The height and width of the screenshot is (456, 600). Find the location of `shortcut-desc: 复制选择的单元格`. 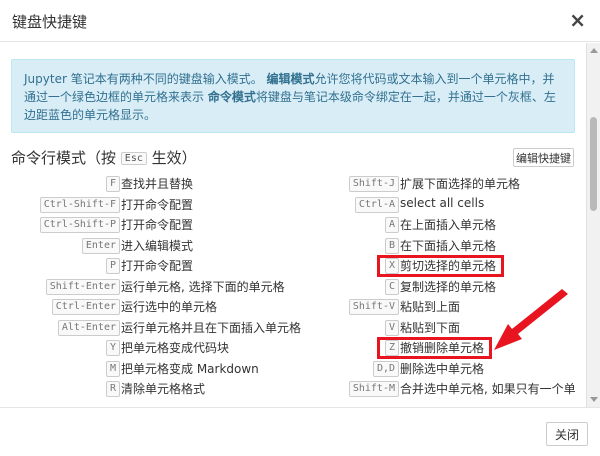

shortcut-desc: 复制选择的单元格 is located at coordinates (448, 286).